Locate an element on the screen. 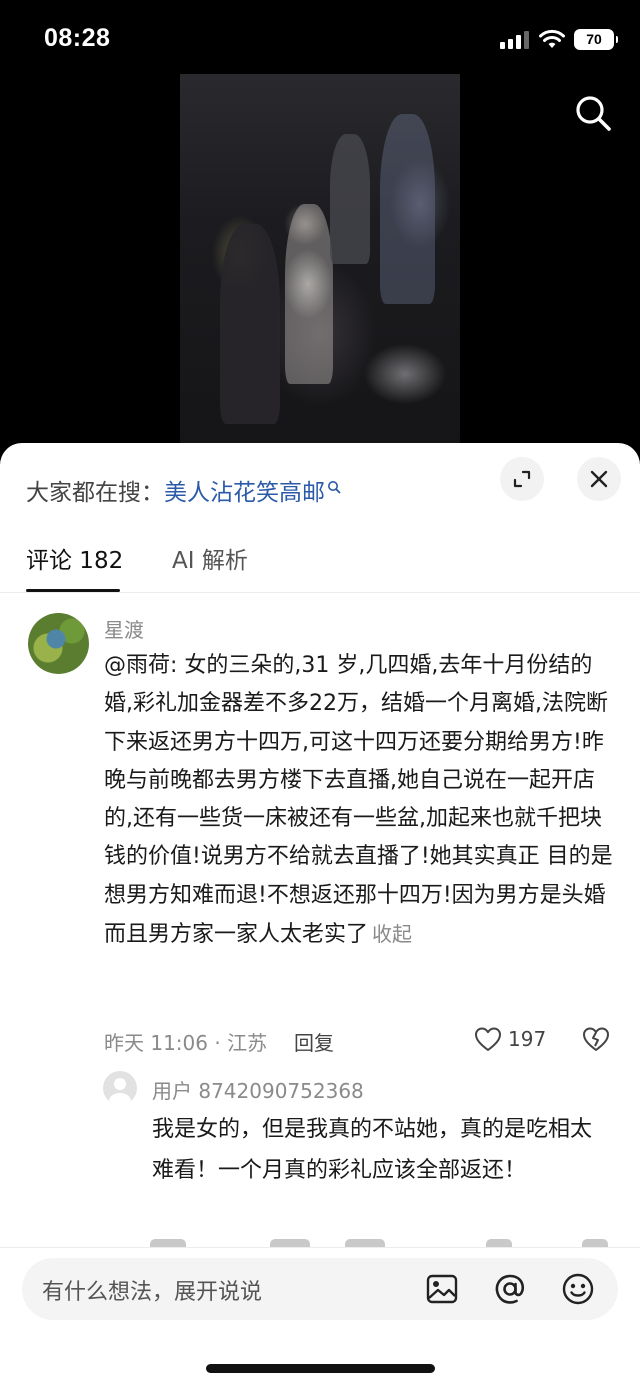 The image size is (640, 1386). comment-meta: 昨天 11:06 · 江苏 is located at coordinates (186, 1043).